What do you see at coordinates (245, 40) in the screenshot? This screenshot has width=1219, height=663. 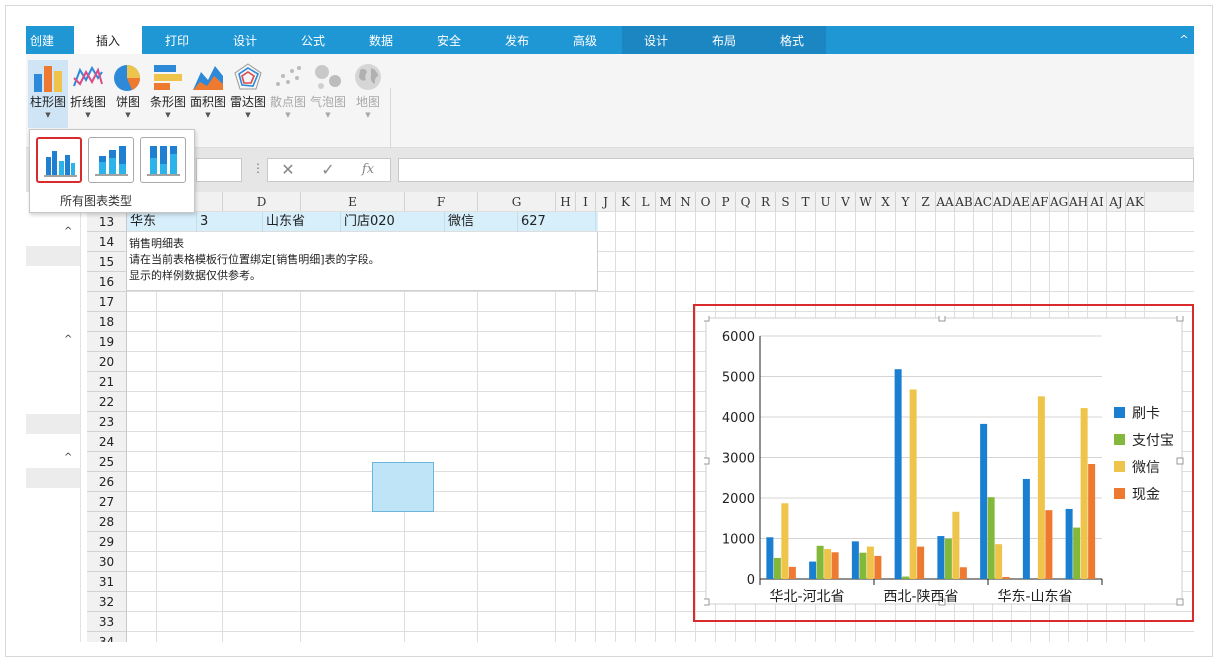 I see `tab-design: 设计` at bounding box center [245, 40].